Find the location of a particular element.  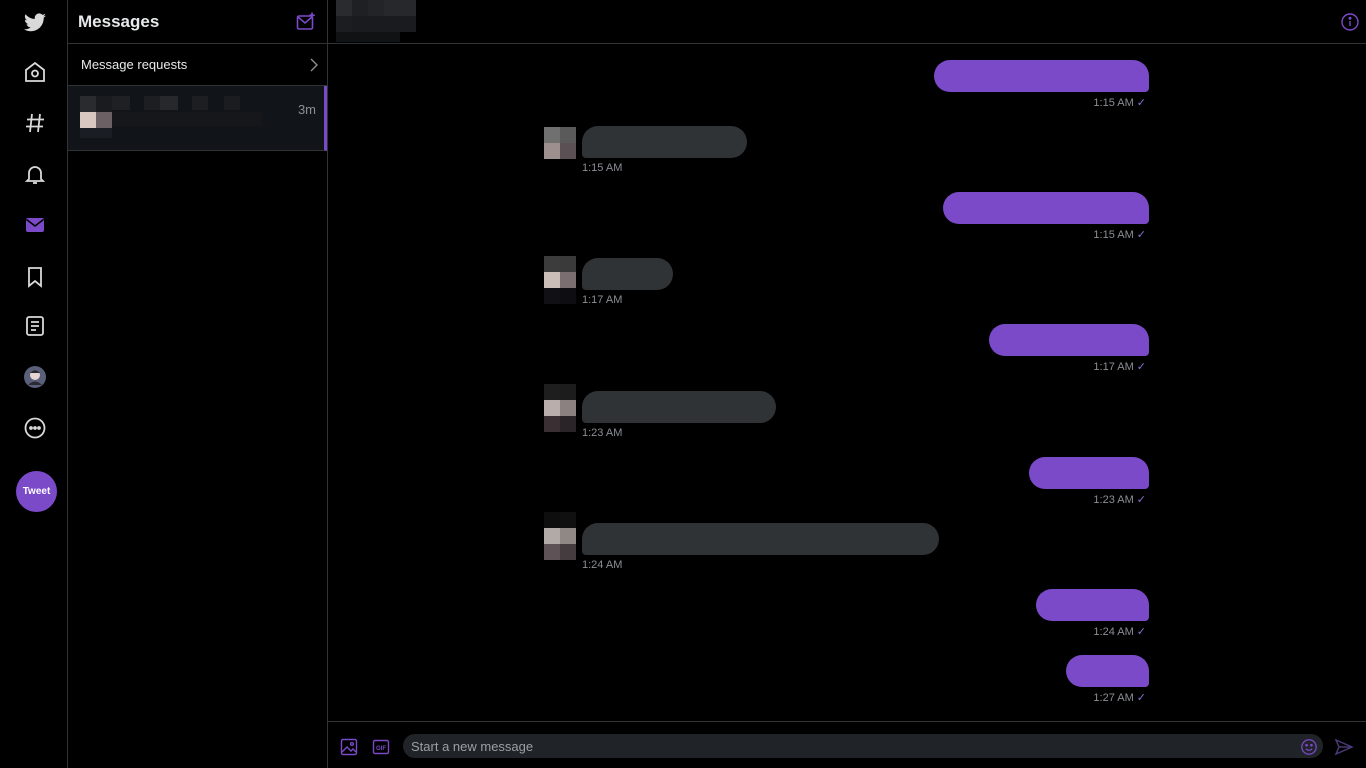

home-icon is located at coordinates (35, 72).